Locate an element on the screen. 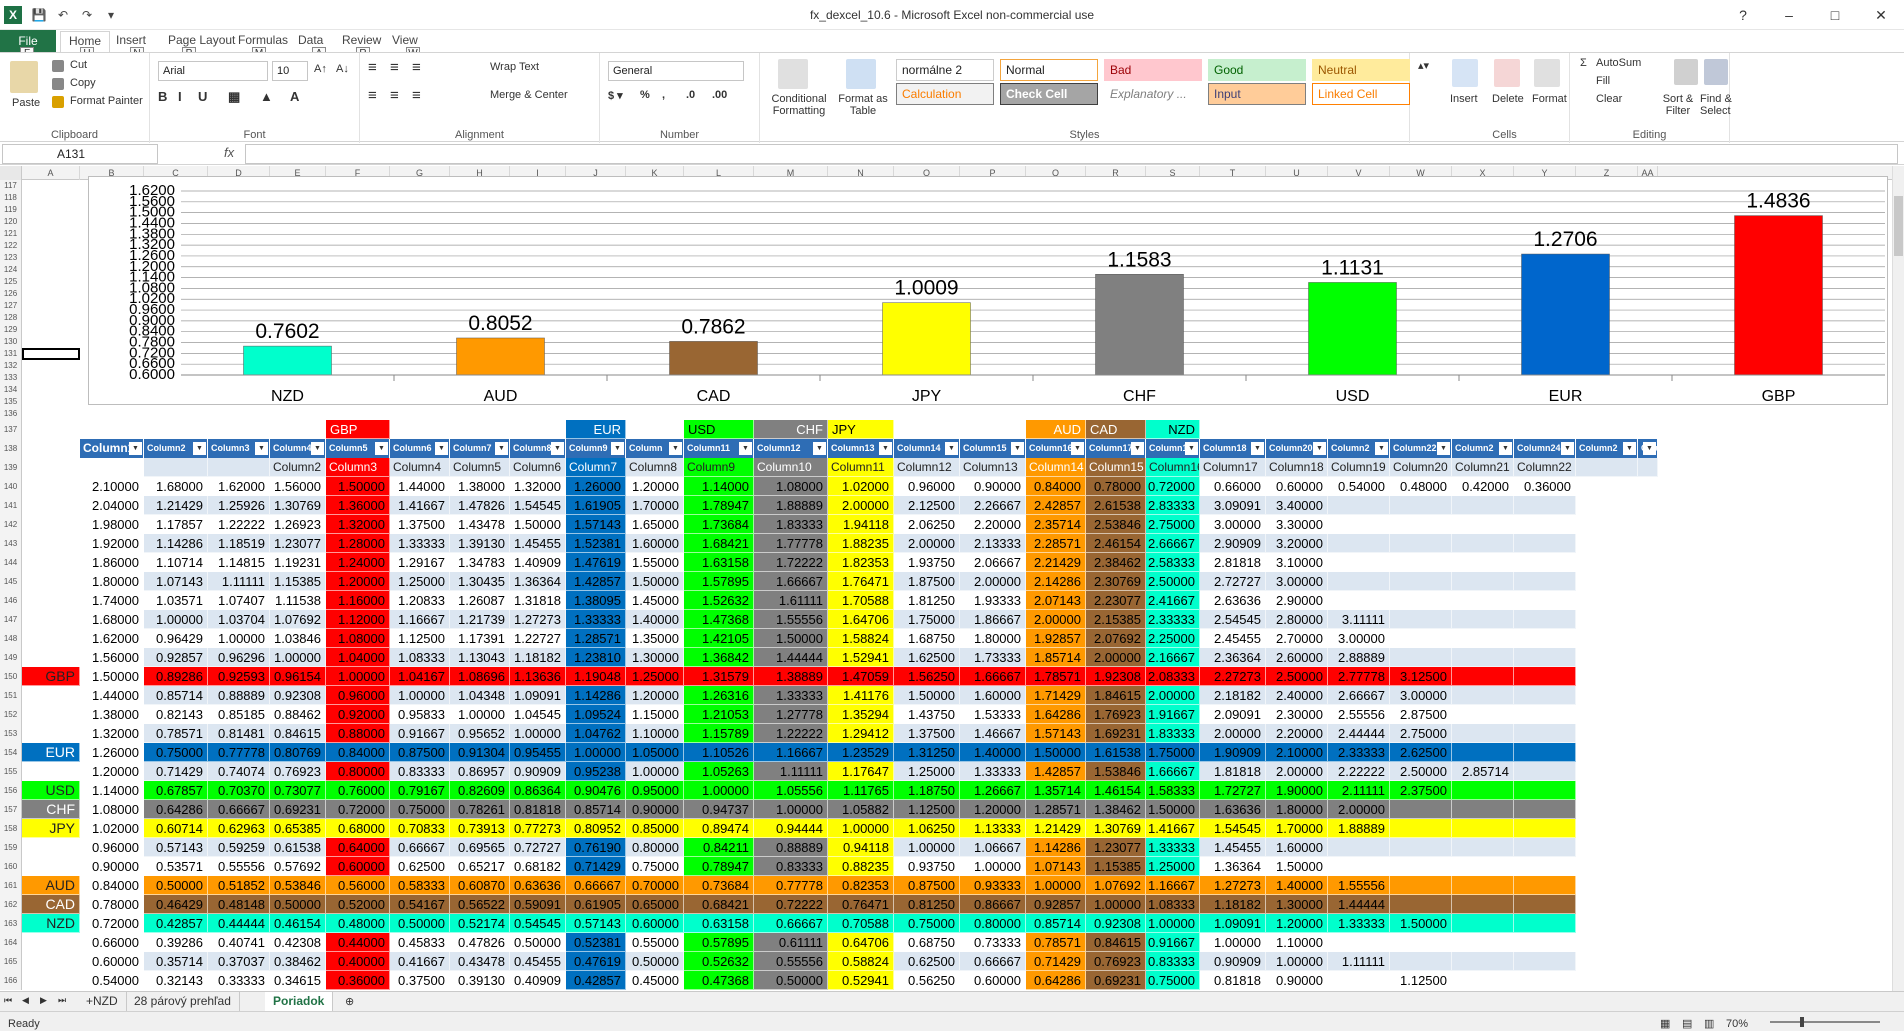  data-cell: 0.57143 is located at coordinates (176, 847).